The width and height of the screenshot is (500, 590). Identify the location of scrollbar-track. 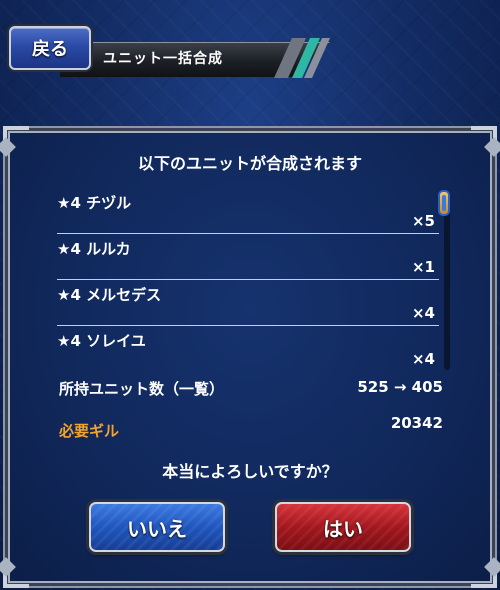
(447, 281).